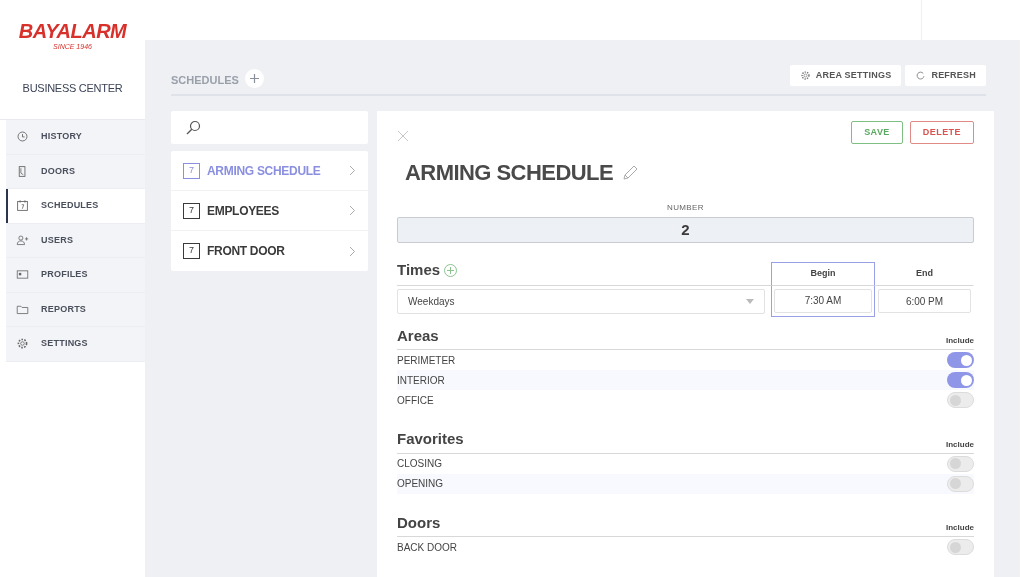  What do you see at coordinates (22, 240) in the screenshot?
I see `users-icon` at bounding box center [22, 240].